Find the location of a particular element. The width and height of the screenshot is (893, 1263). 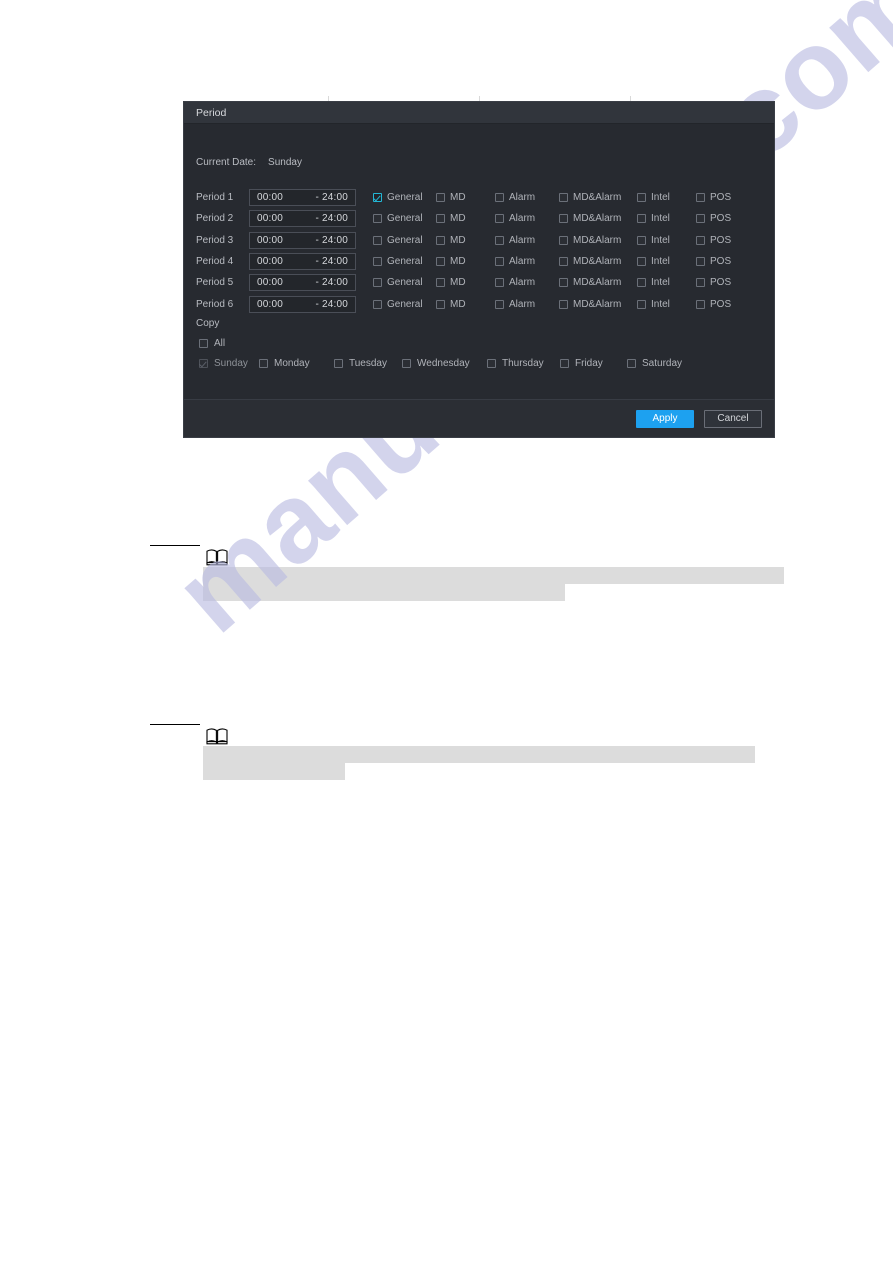

weekday-checkbox-monday is located at coordinates (263, 363).